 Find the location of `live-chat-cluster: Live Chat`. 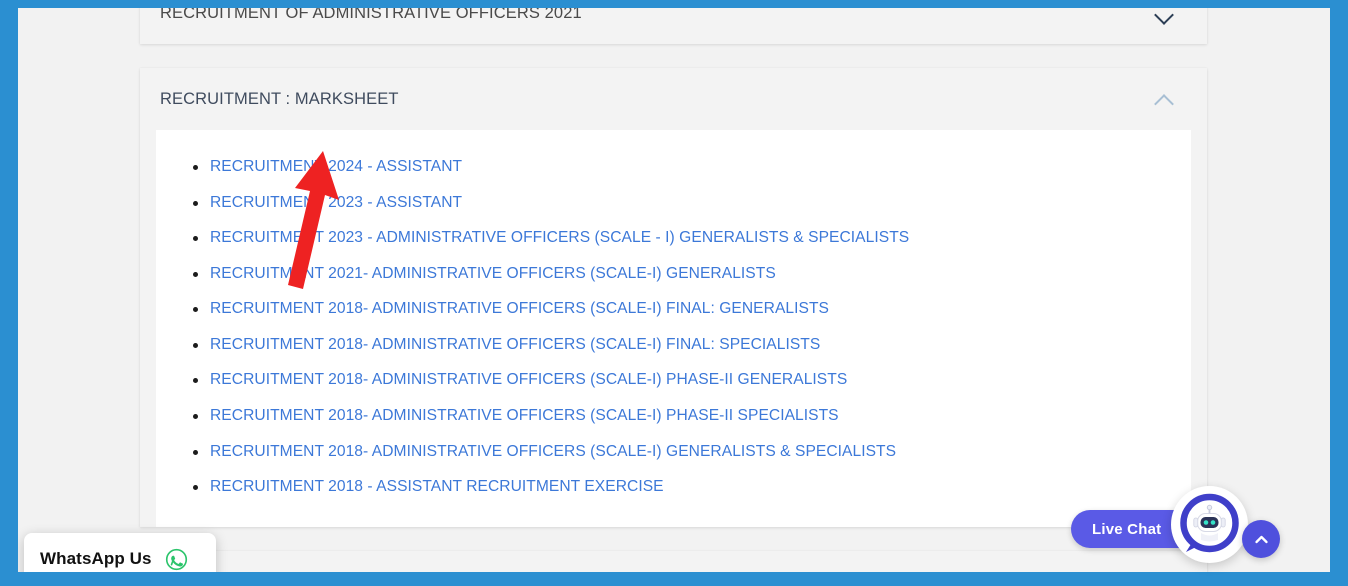

live-chat-cluster: Live Chat is located at coordinates (1203, 535).